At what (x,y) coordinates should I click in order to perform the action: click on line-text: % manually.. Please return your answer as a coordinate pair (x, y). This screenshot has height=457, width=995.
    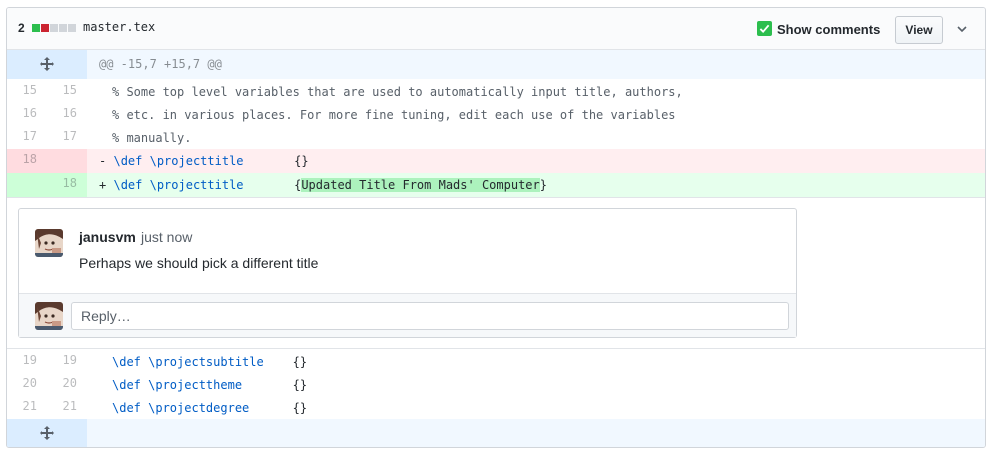
    Looking at the image, I should click on (152, 138).